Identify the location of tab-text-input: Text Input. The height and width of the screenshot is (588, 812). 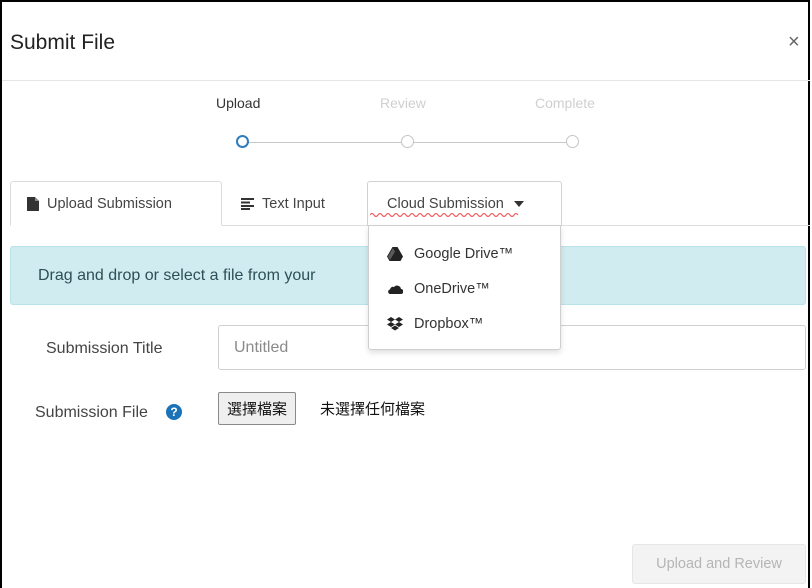
(295, 203).